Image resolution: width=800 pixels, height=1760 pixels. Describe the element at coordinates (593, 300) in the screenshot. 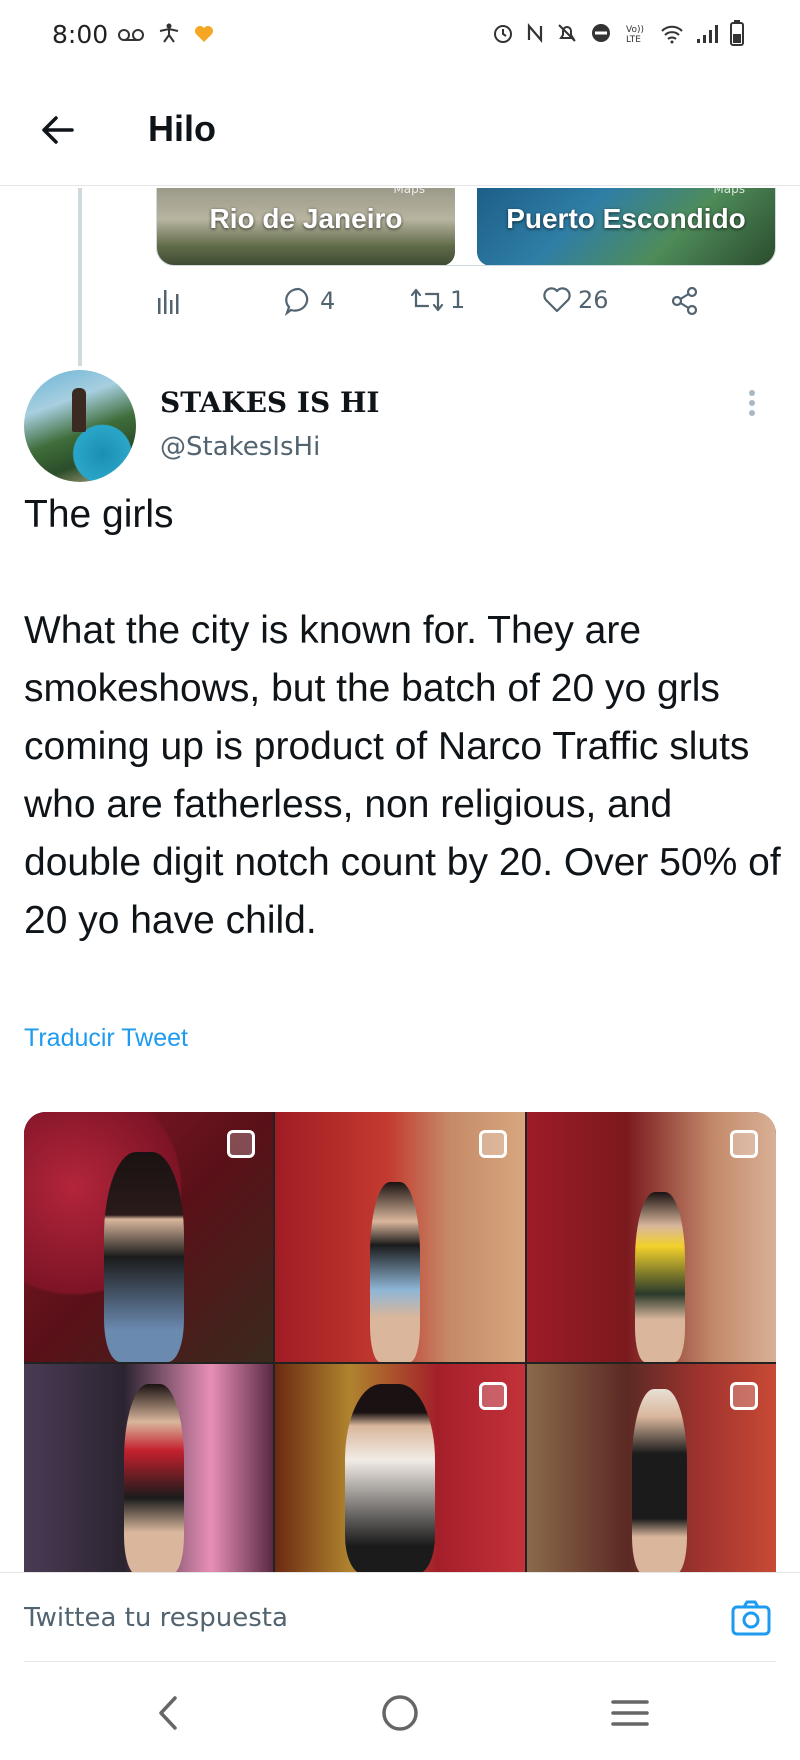

I see `like-count: 26` at that location.